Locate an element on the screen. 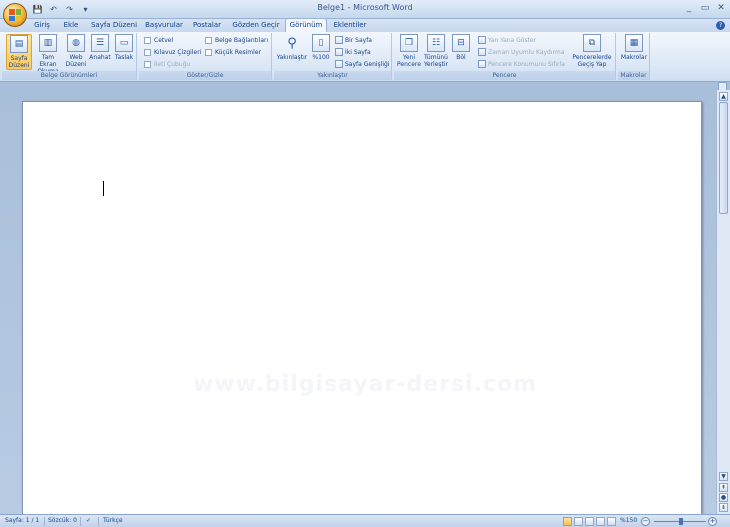  outline-button: ☰ Anahat is located at coordinates (100, 47).